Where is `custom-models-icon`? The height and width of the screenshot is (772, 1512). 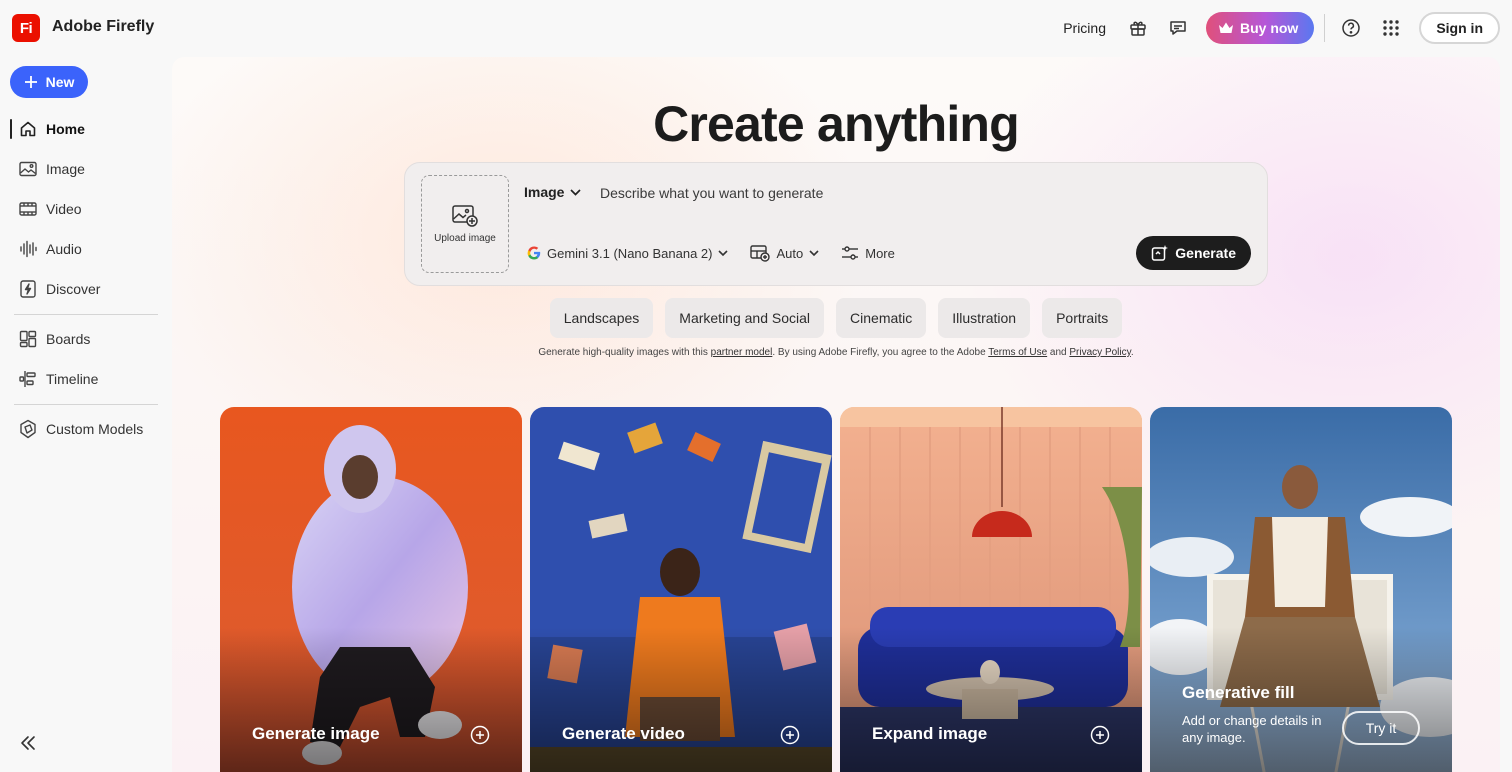 custom-models-icon is located at coordinates (28, 429).